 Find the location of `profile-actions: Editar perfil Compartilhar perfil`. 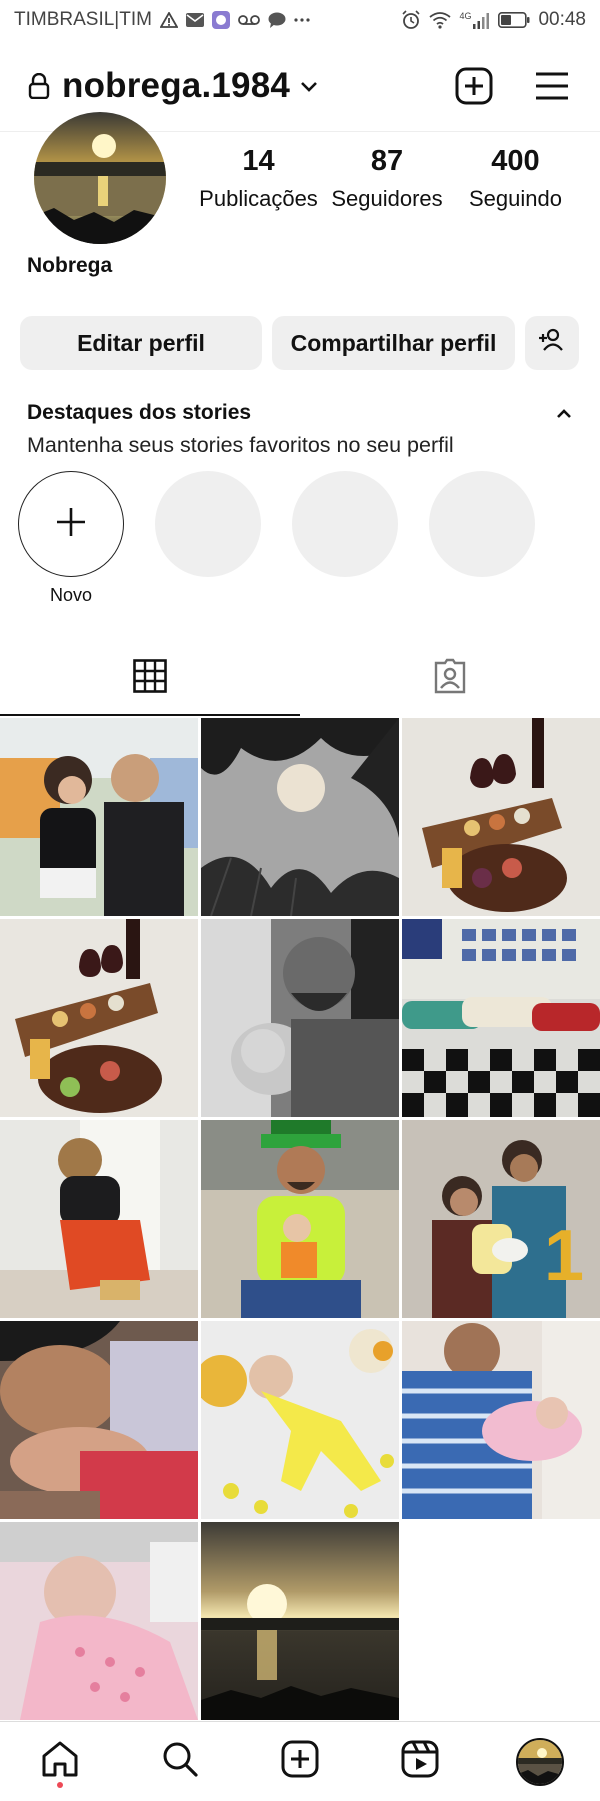

profile-actions: Editar perfil Compartilhar perfil is located at coordinates (300, 343).